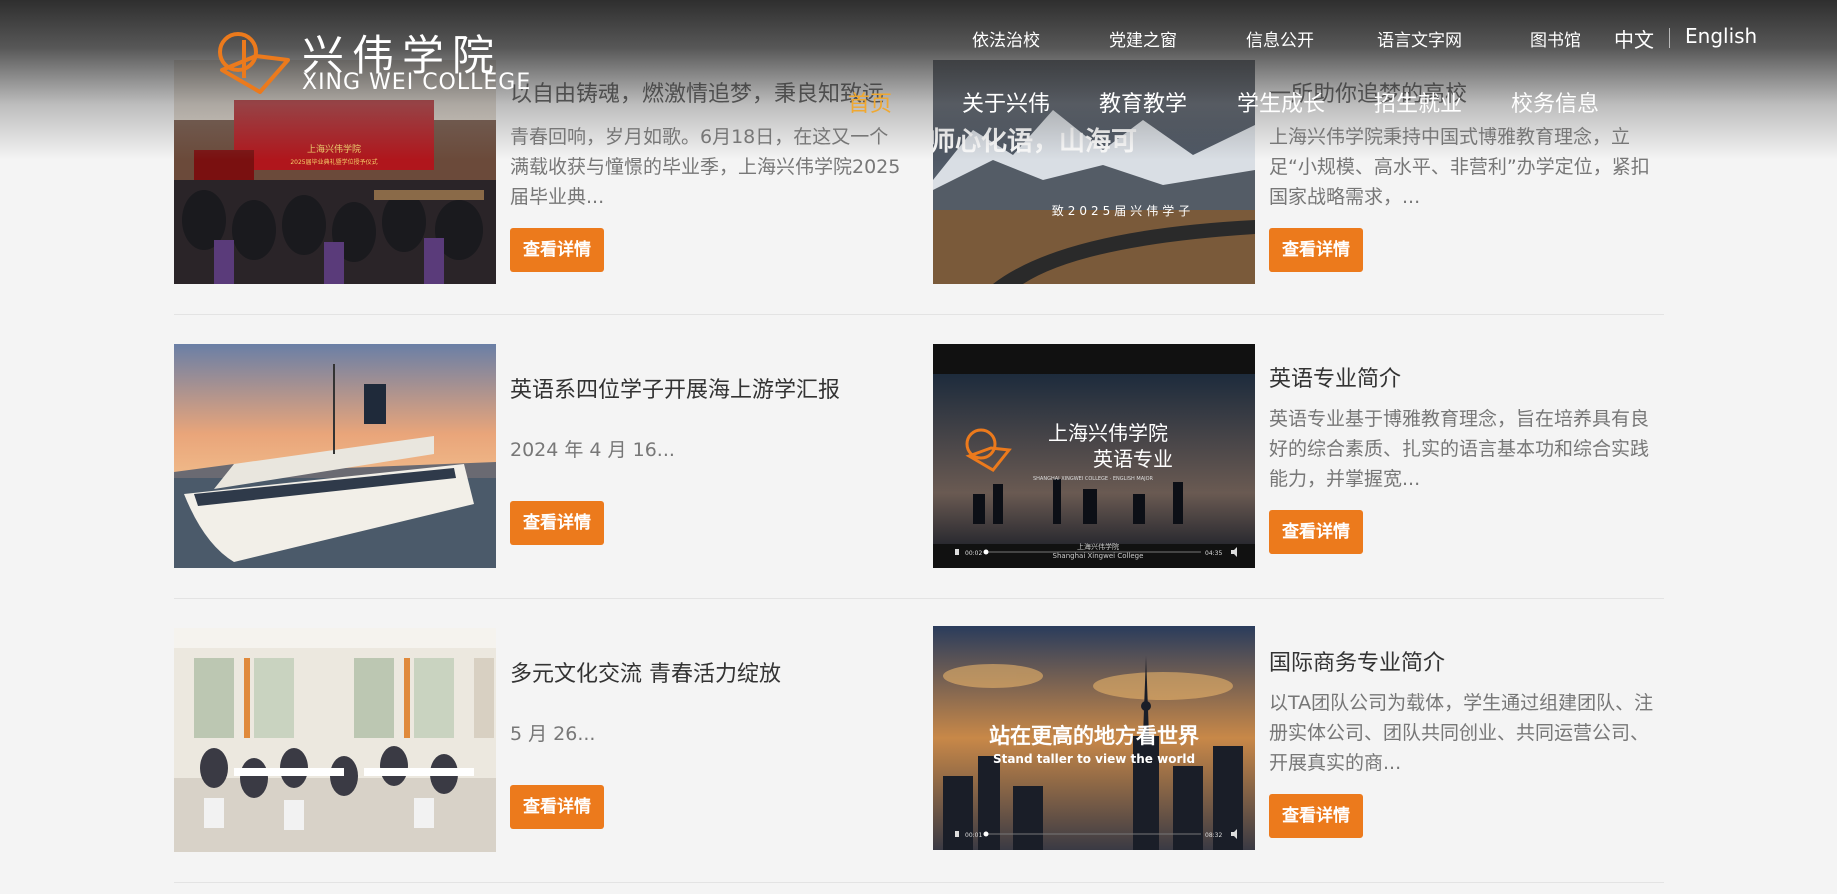 This screenshot has height=894, width=1837. Describe the element at coordinates (1123, 210) in the screenshot. I see `banner-text-2: 致2025届兴伟学子` at that location.